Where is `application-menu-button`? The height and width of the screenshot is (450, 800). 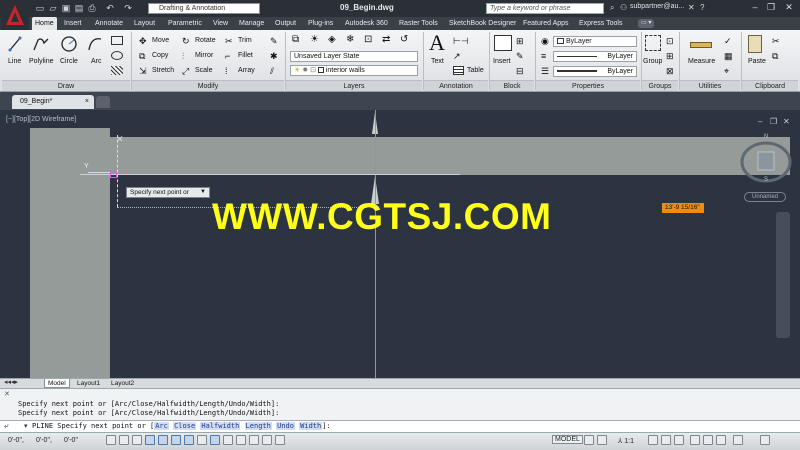 application-menu-button is located at coordinates (15, 16).